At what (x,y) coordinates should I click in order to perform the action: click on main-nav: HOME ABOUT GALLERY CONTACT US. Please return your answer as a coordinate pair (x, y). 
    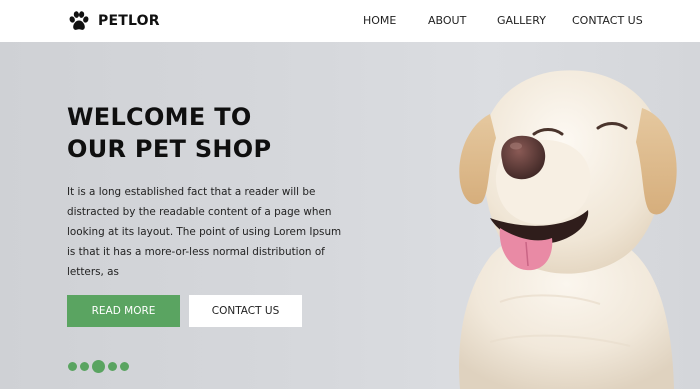
    Looking at the image, I should click on (350, 21).